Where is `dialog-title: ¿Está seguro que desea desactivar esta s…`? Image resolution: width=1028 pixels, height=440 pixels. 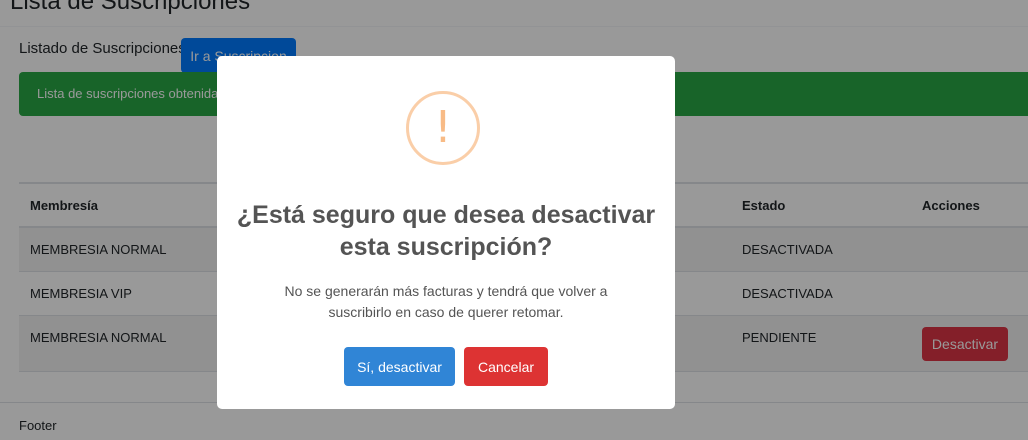
dialog-title: ¿Está seguro que desea desactivar esta s… is located at coordinates (446, 231).